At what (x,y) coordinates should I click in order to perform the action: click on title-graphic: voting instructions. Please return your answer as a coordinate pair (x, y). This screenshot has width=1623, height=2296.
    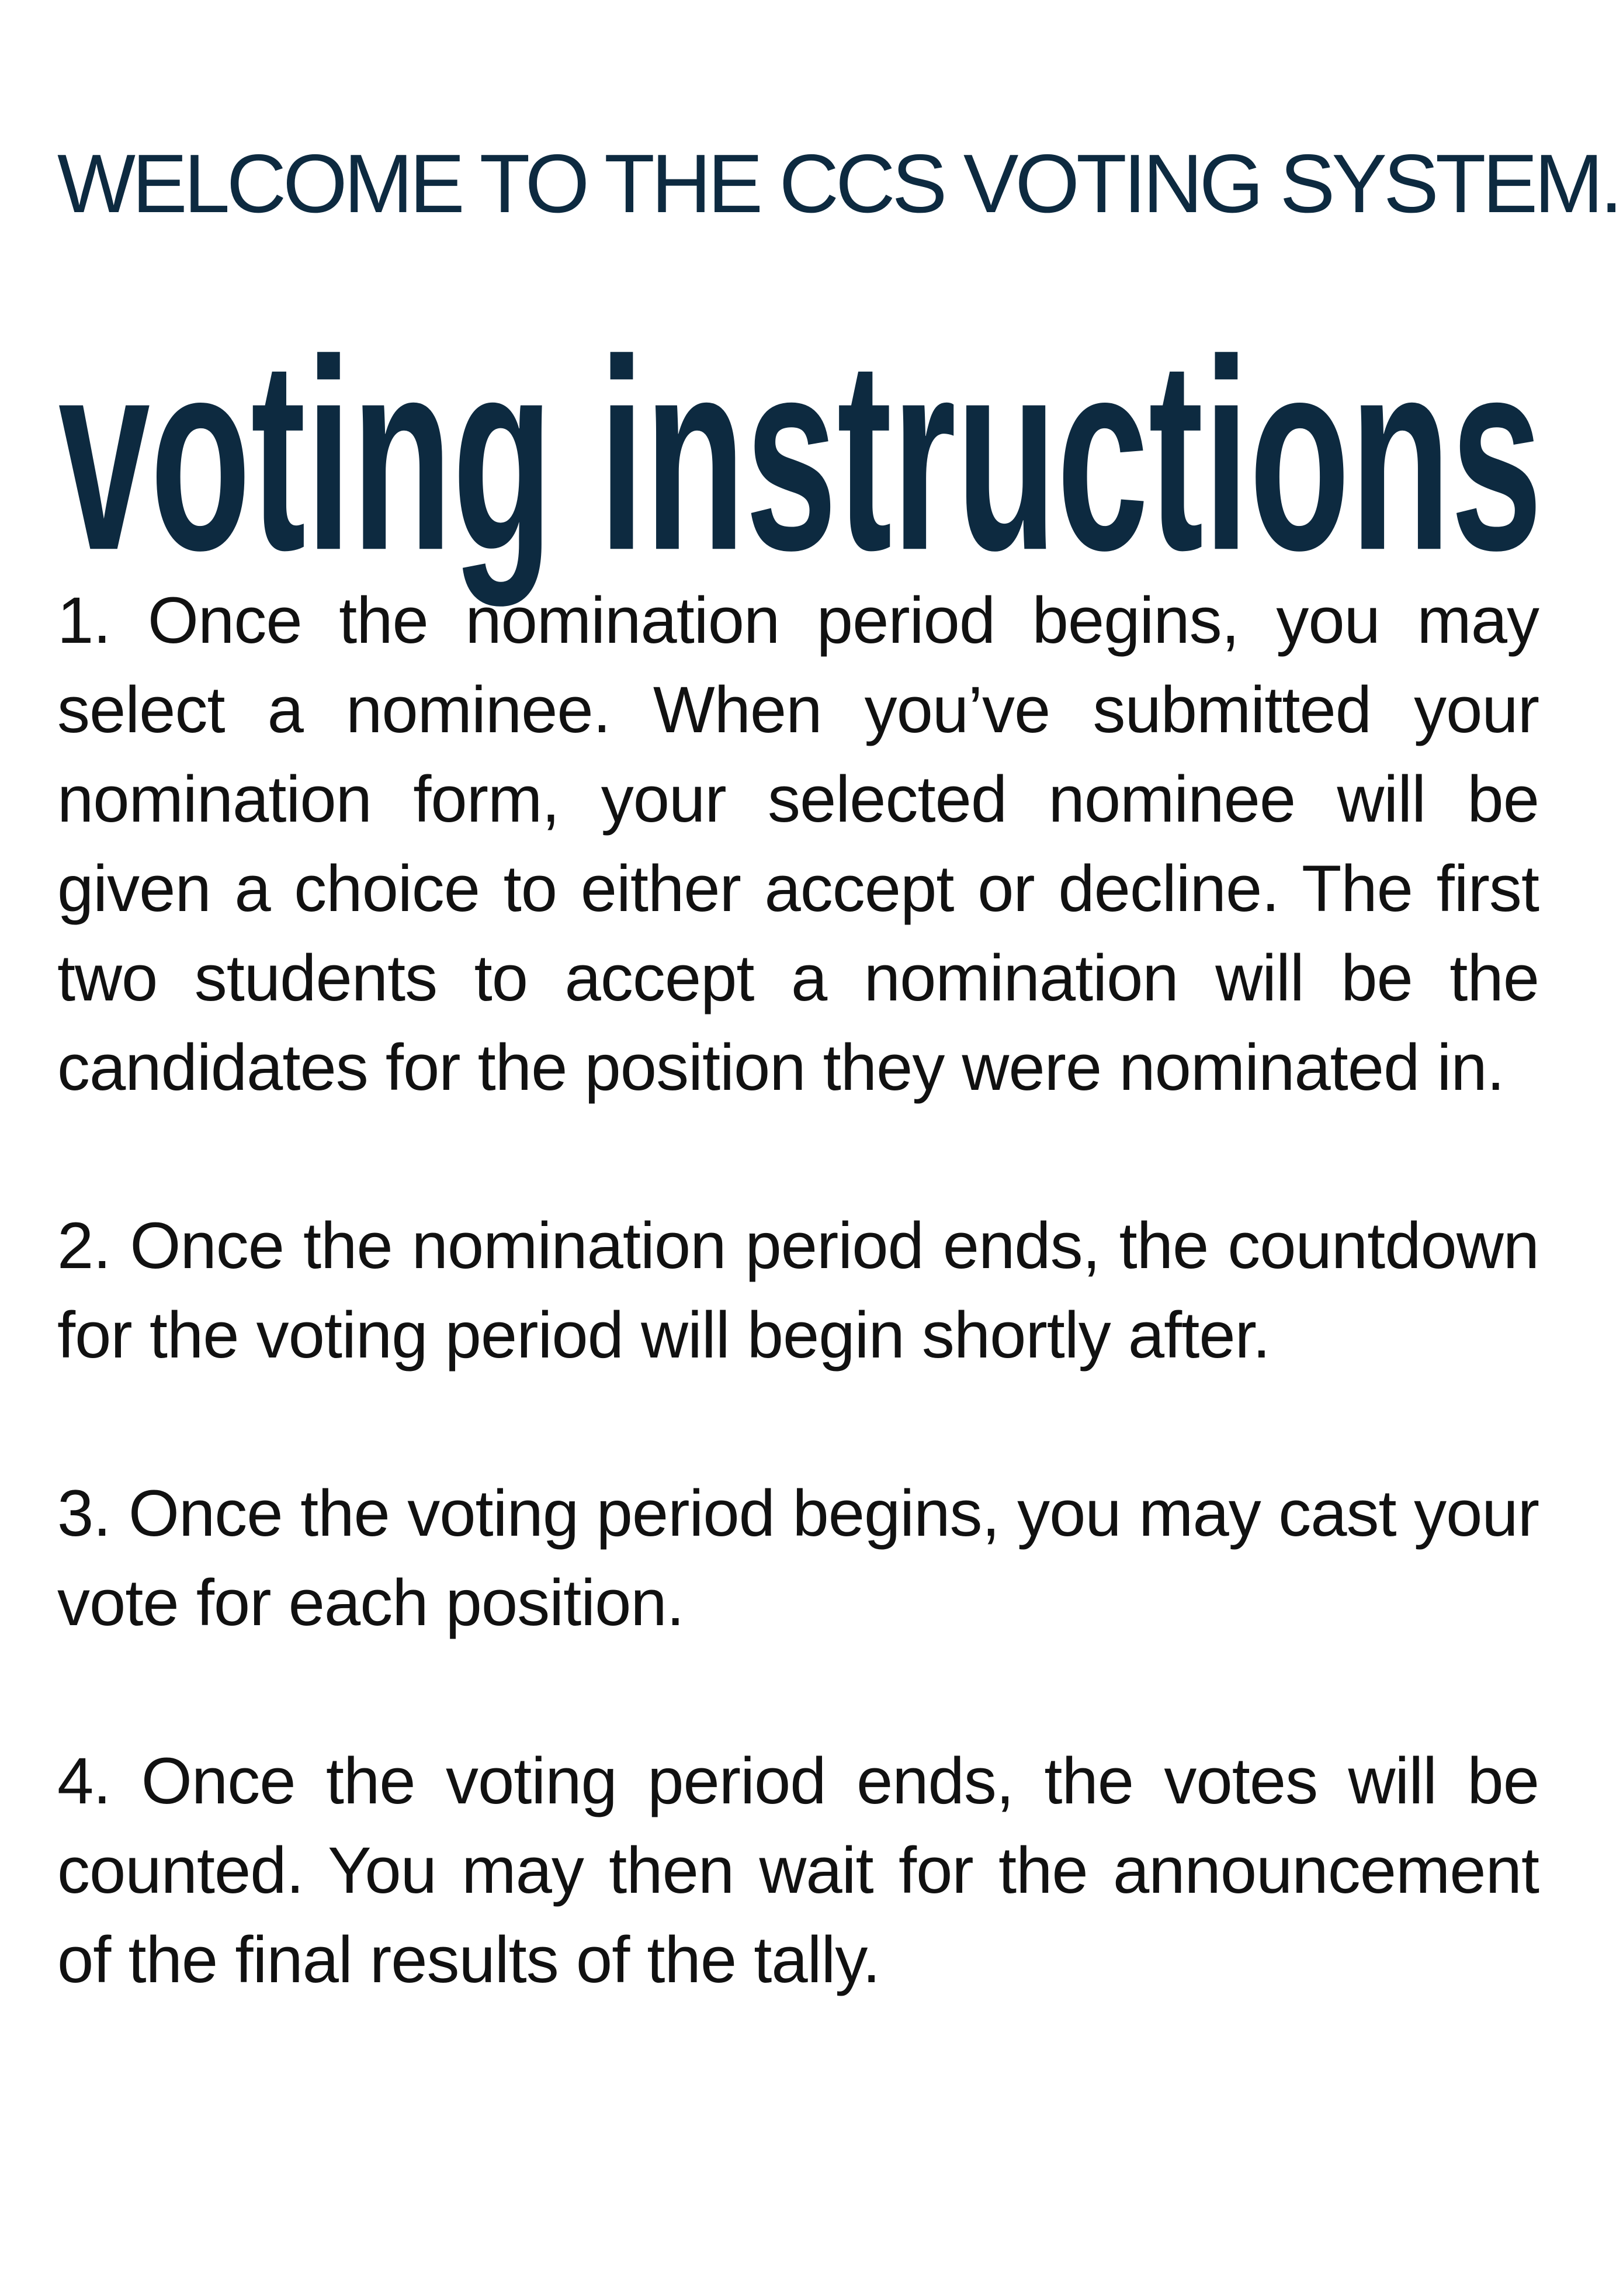
    Looking at the image, I should click on (800, 455).